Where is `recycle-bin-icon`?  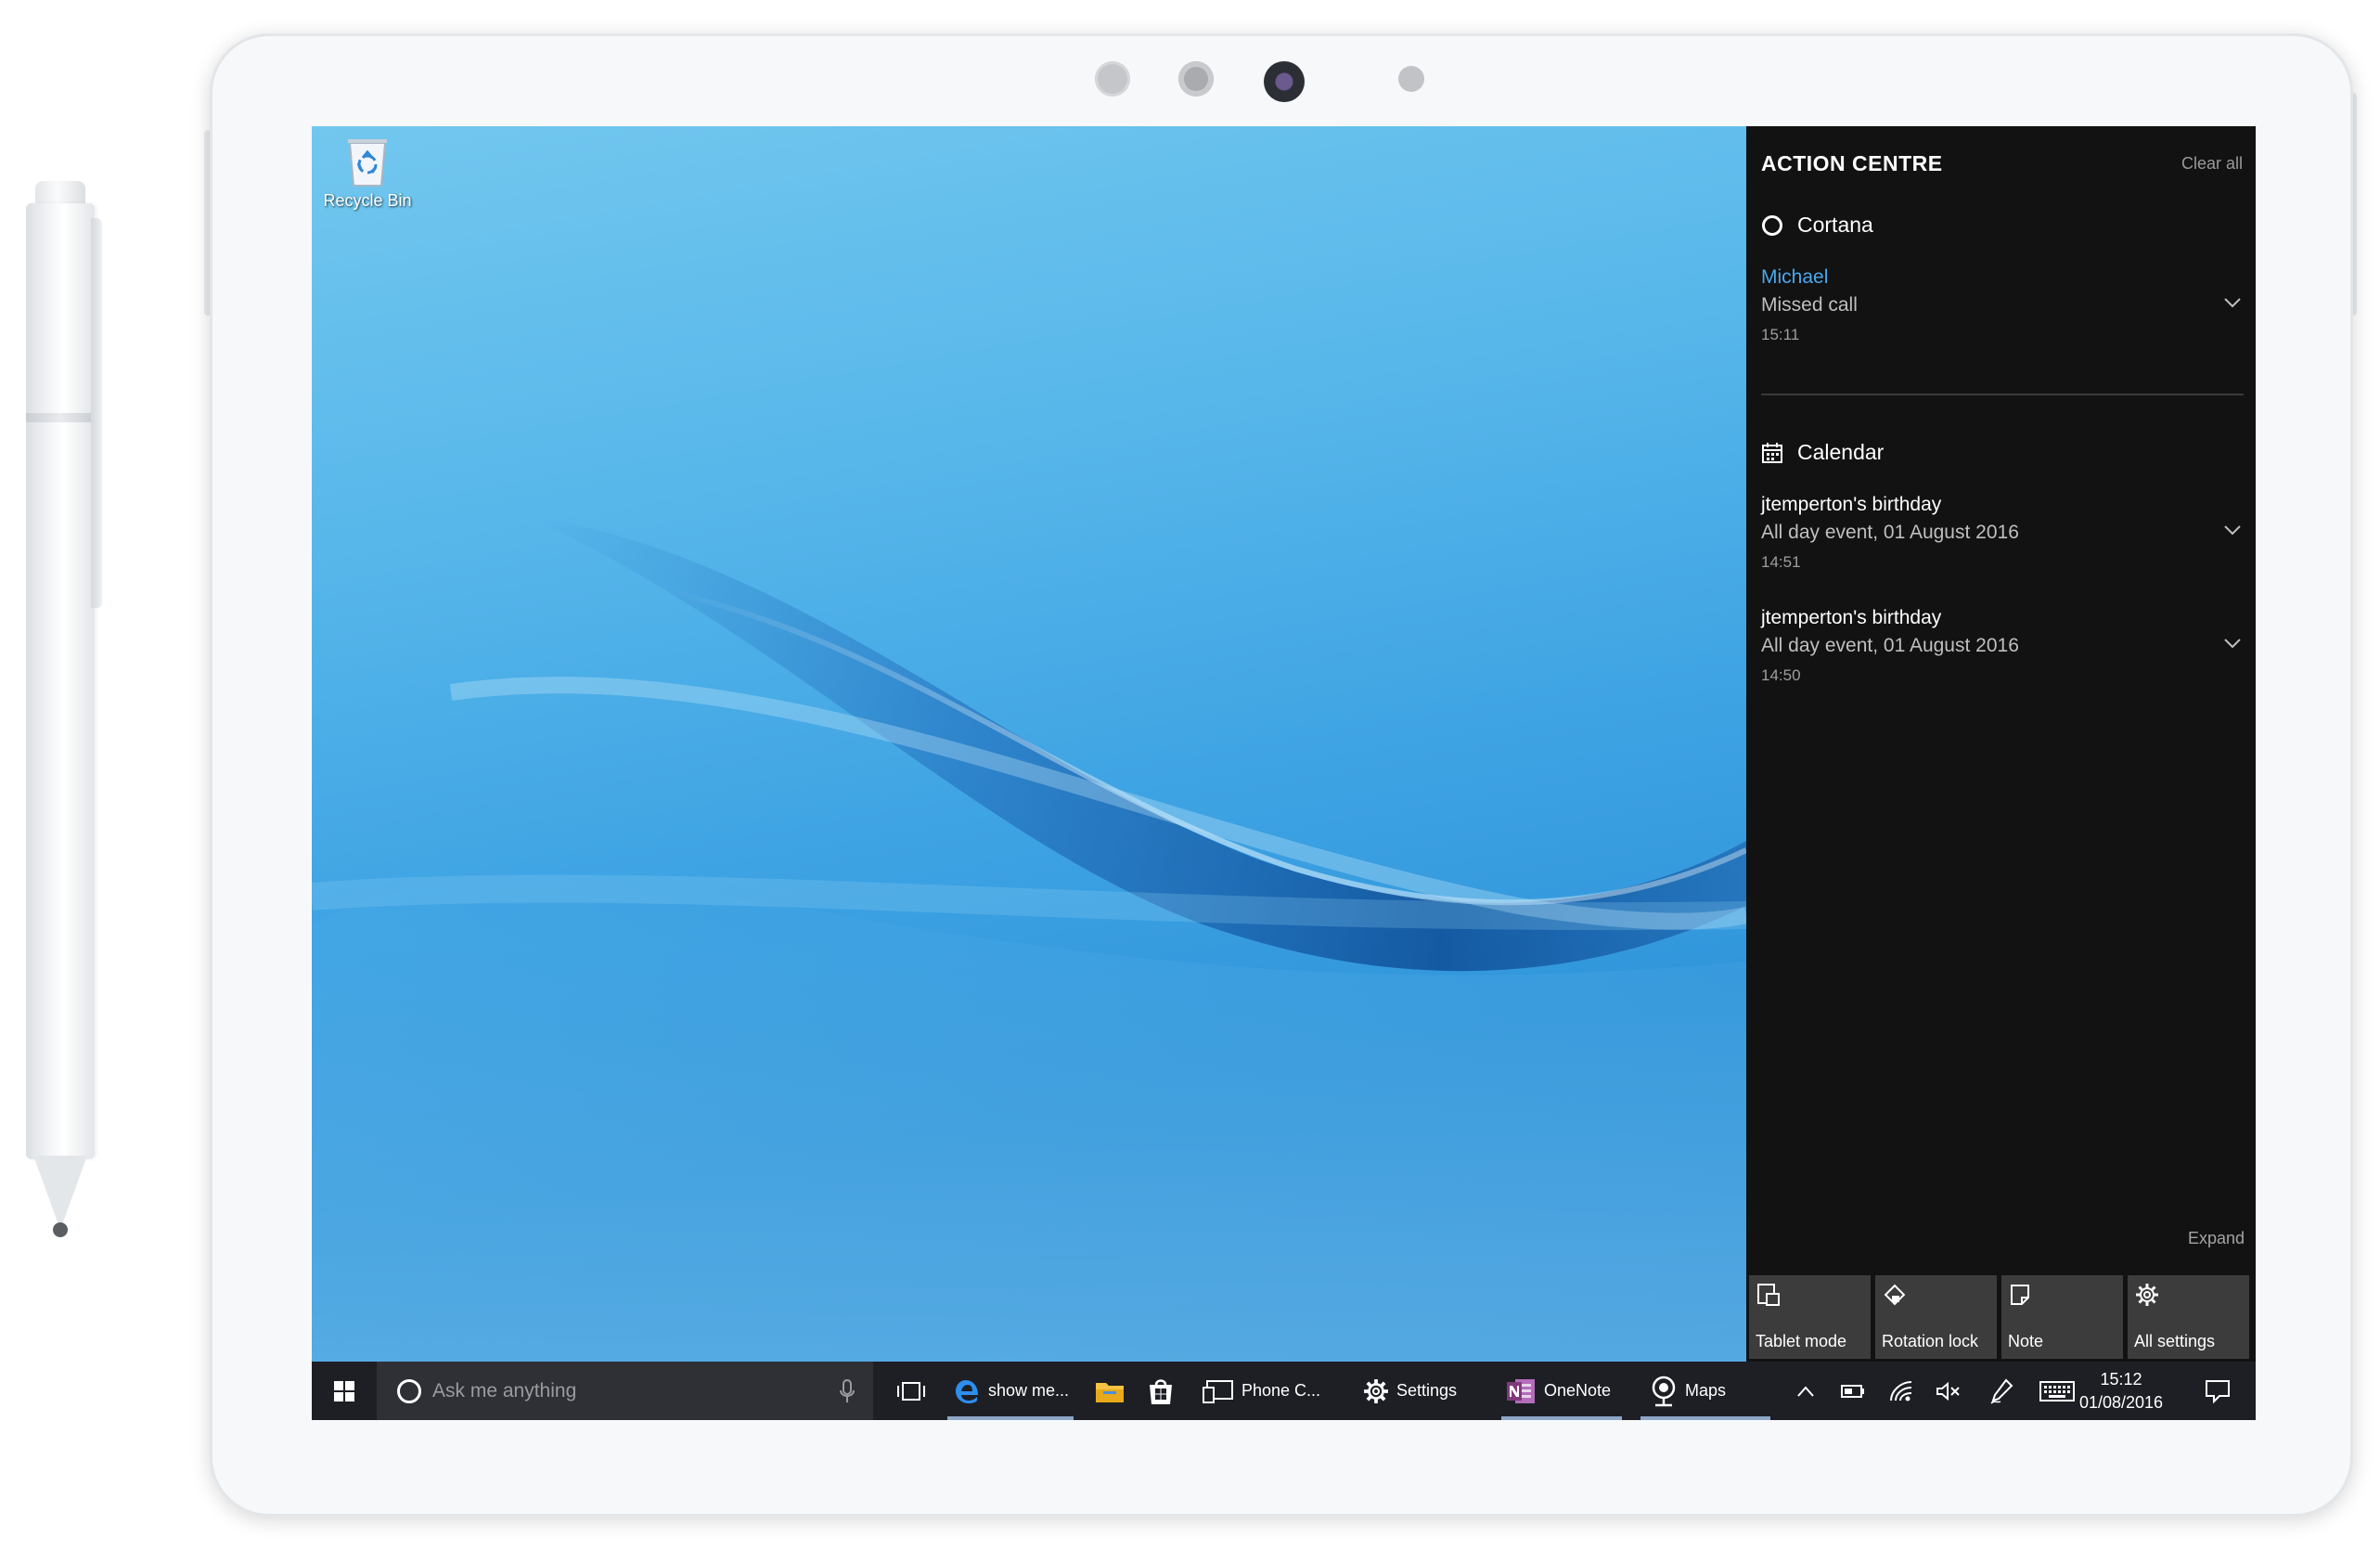 recycle-bin-icon is located at coordinates (367, 163).